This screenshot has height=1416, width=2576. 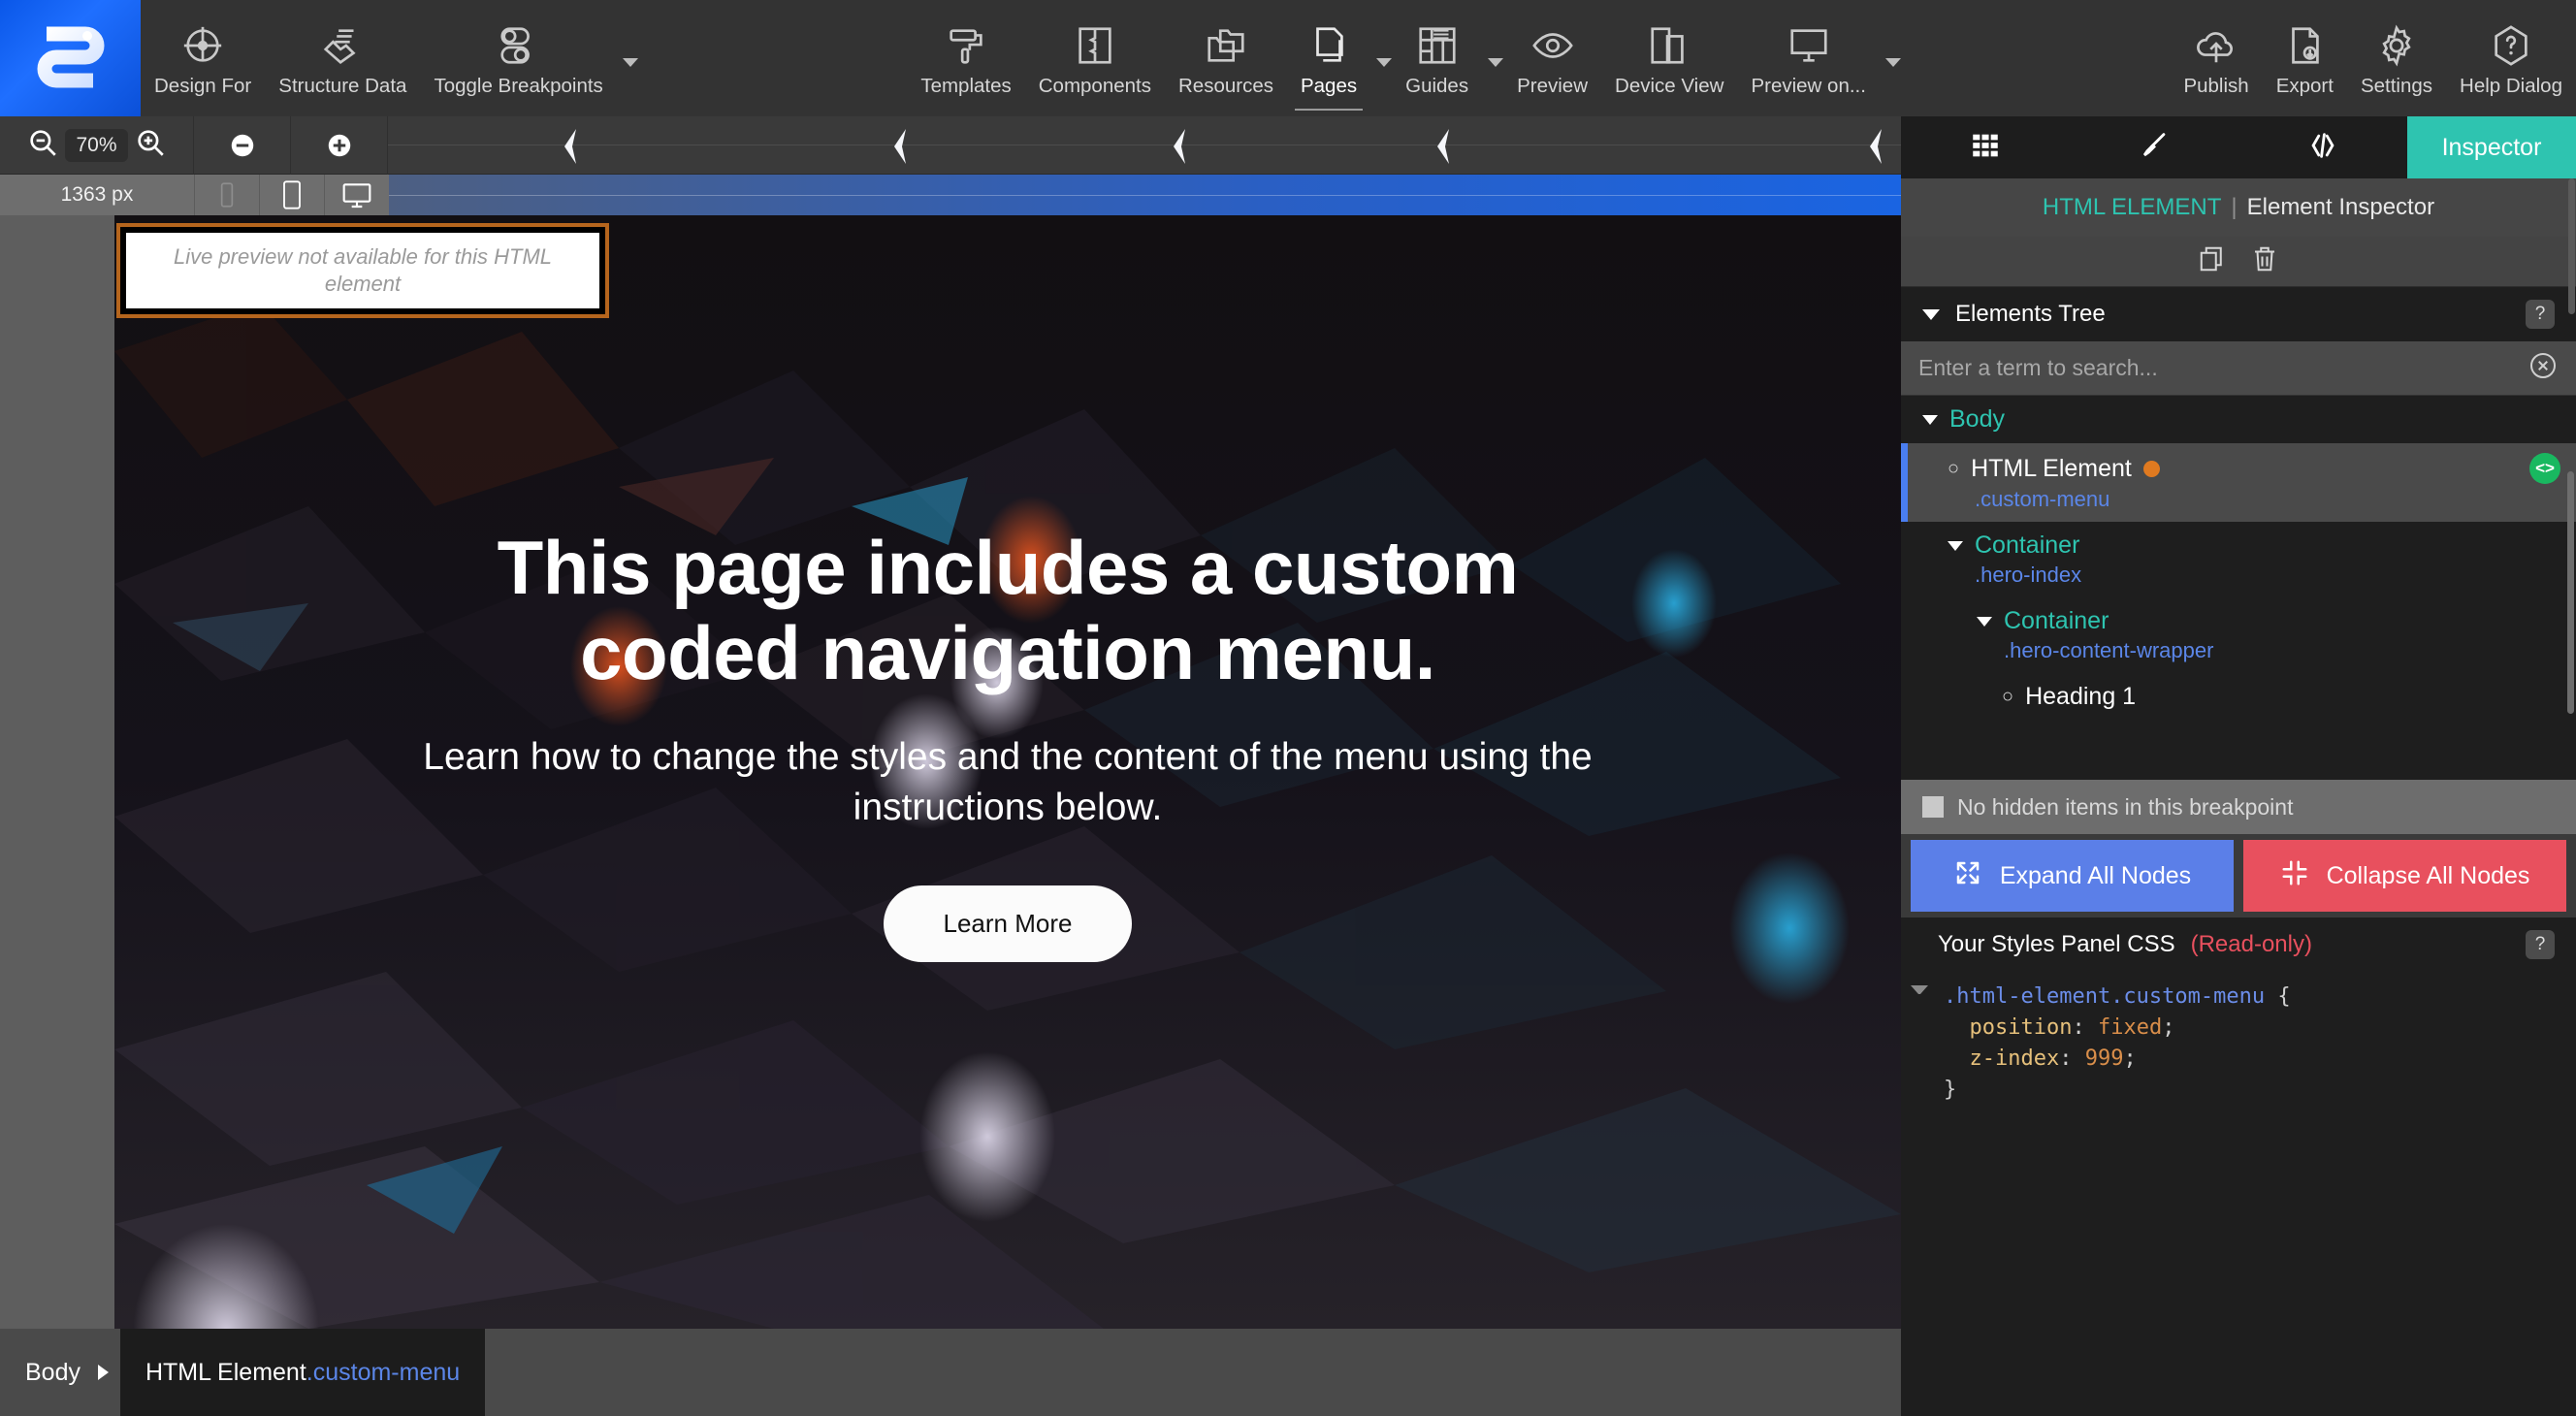 I want to click on device-desktop-button, so click(x=356, y=195).